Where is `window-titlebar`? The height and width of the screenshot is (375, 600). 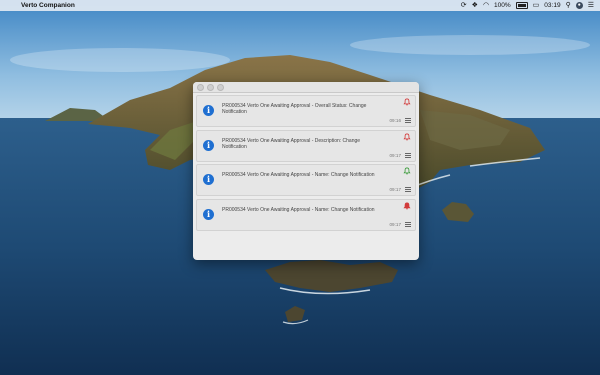
window-titlebar is located at coordinates (306, 87).